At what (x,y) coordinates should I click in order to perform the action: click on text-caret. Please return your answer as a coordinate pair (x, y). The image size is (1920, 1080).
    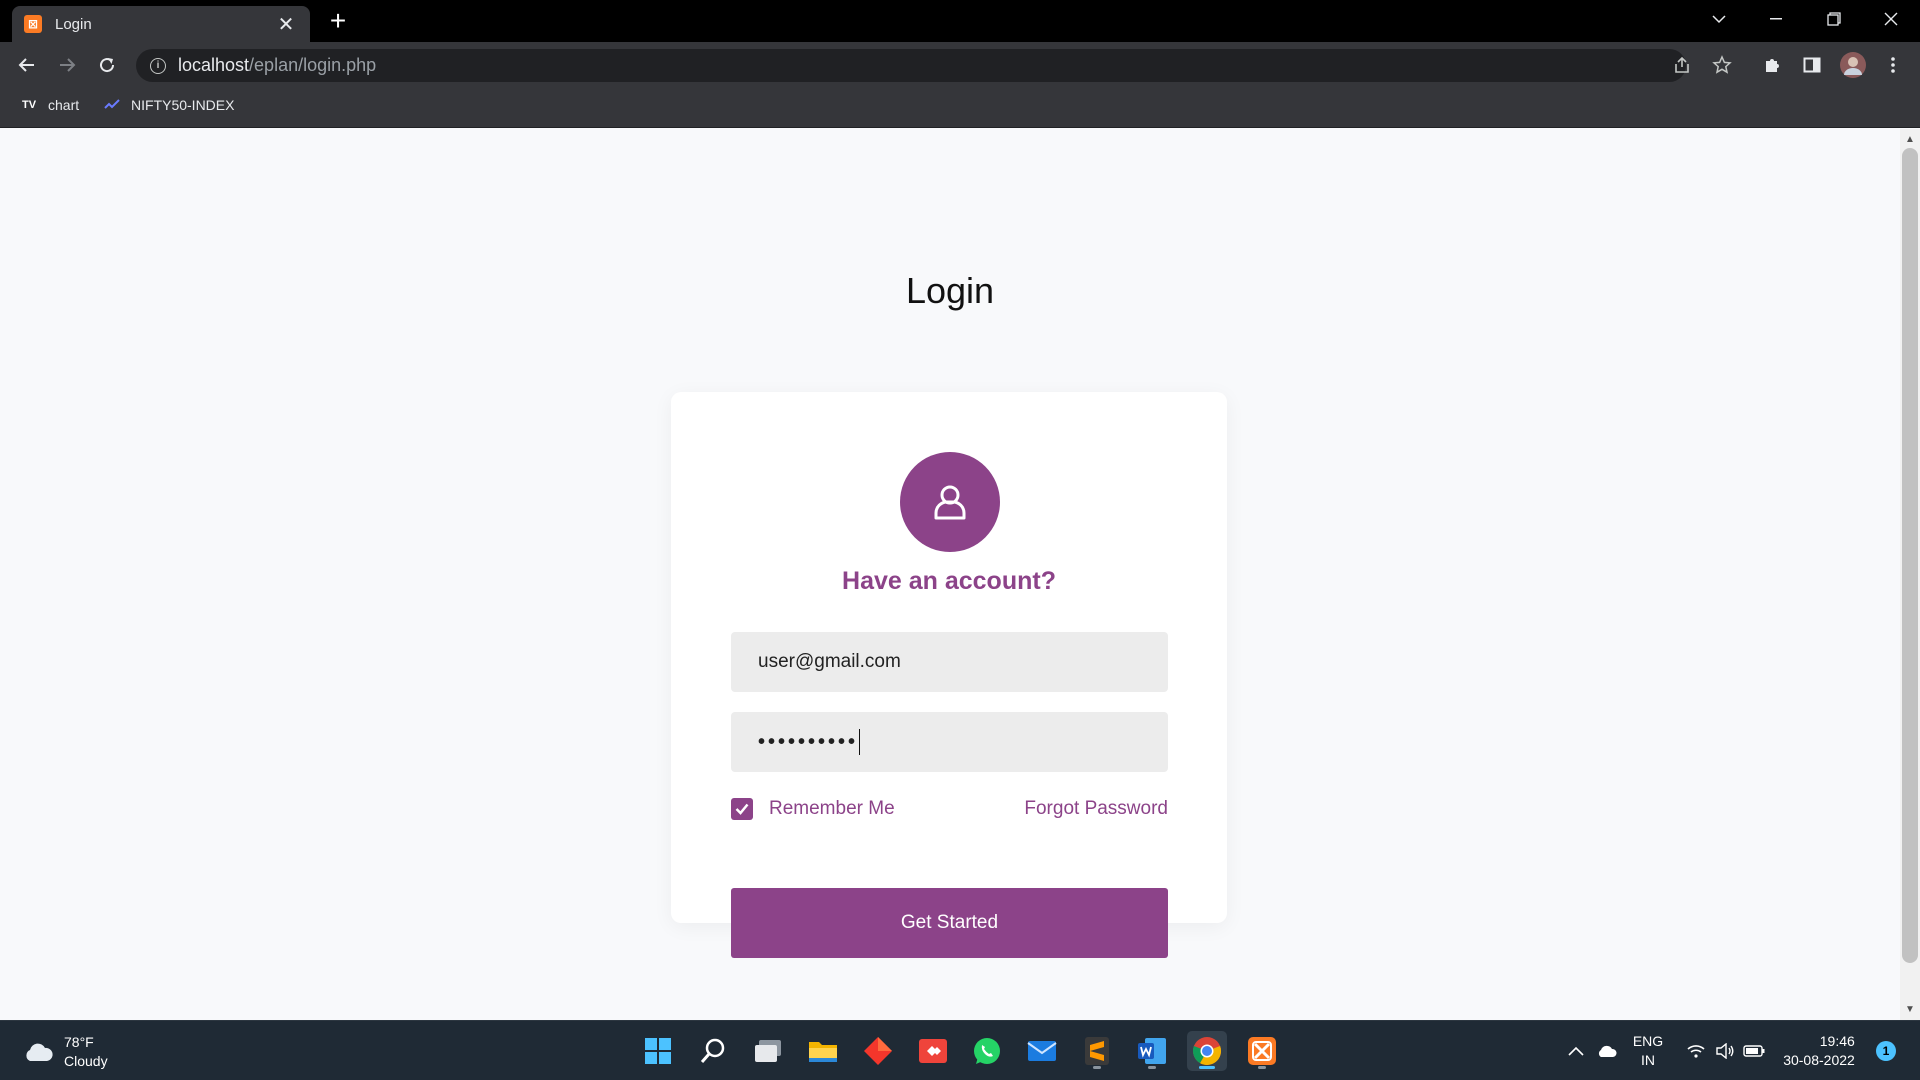
    Looking at the image, I should click on (860, 742).